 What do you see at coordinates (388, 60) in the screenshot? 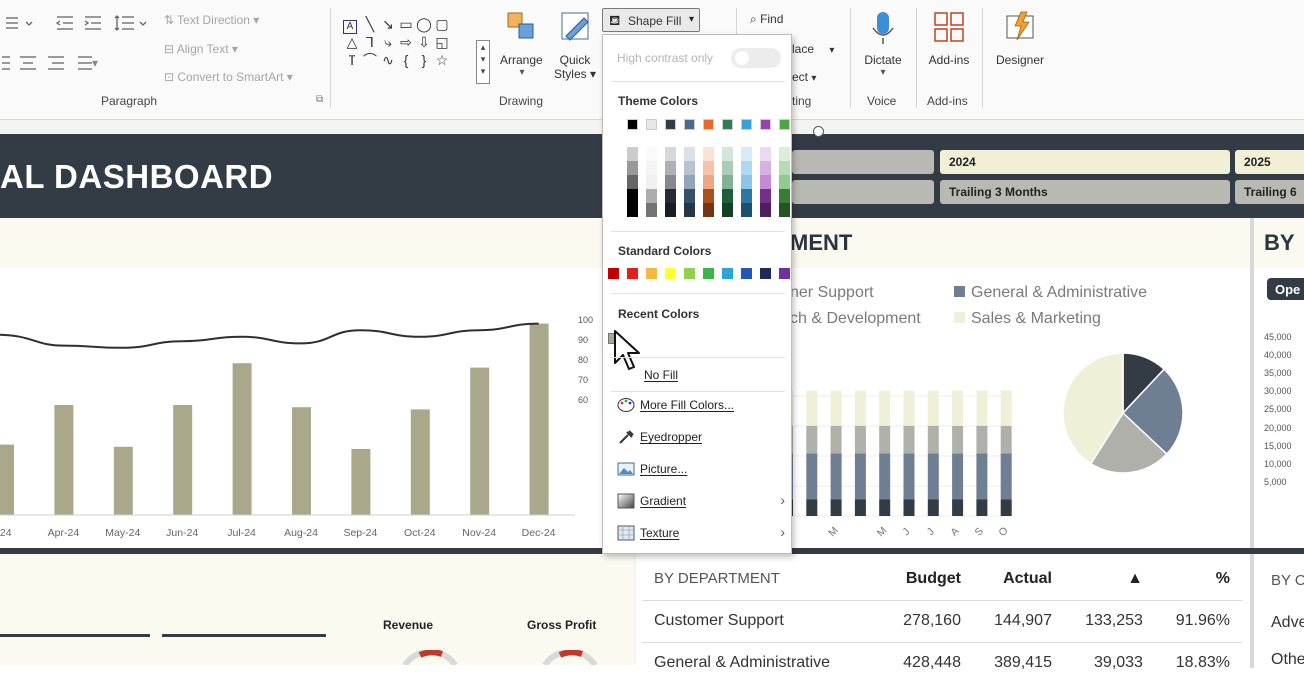
I see `curve-shape-icon: ∿` at bounding box center [388, 60].